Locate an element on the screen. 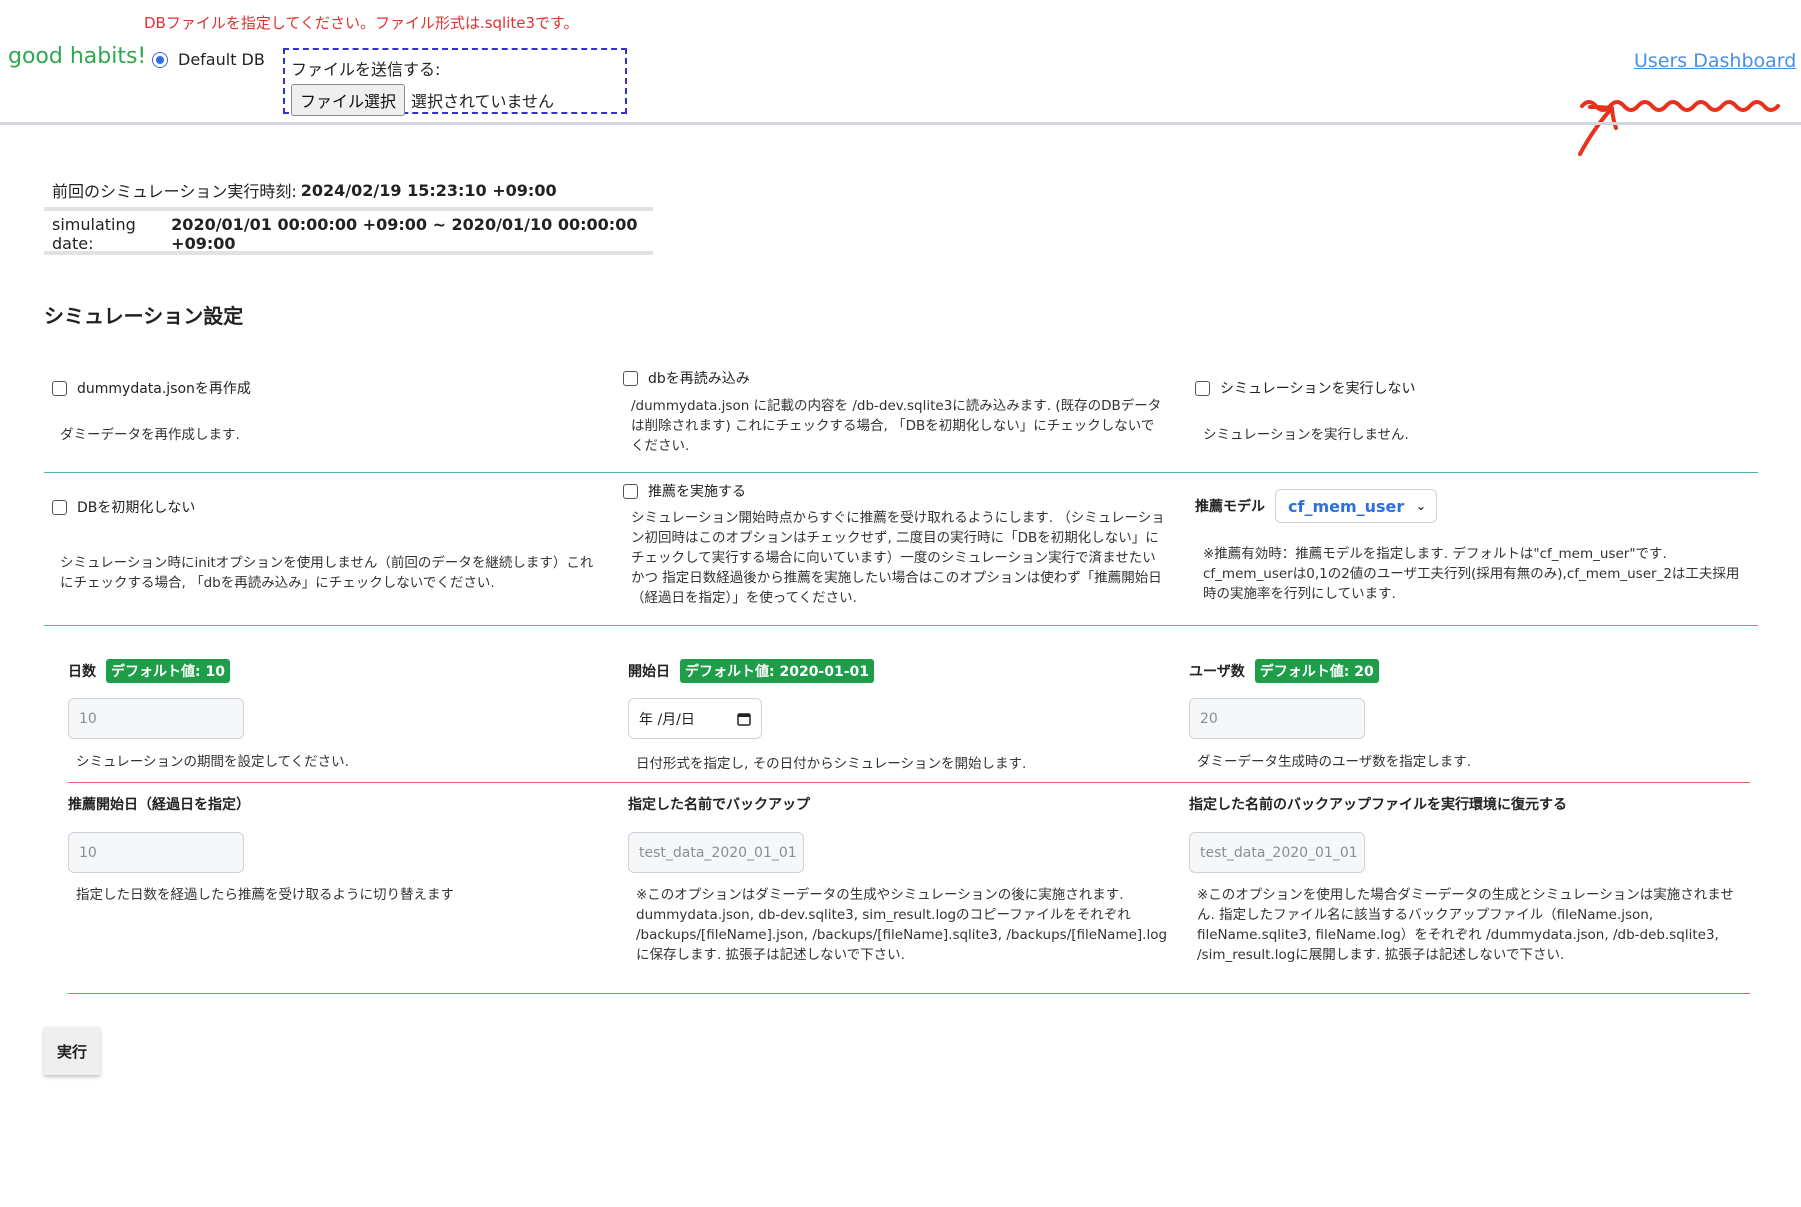 This screenshot has height=1207, width=1801. file-status: 選択されていません is located at coordinates (483, 101).